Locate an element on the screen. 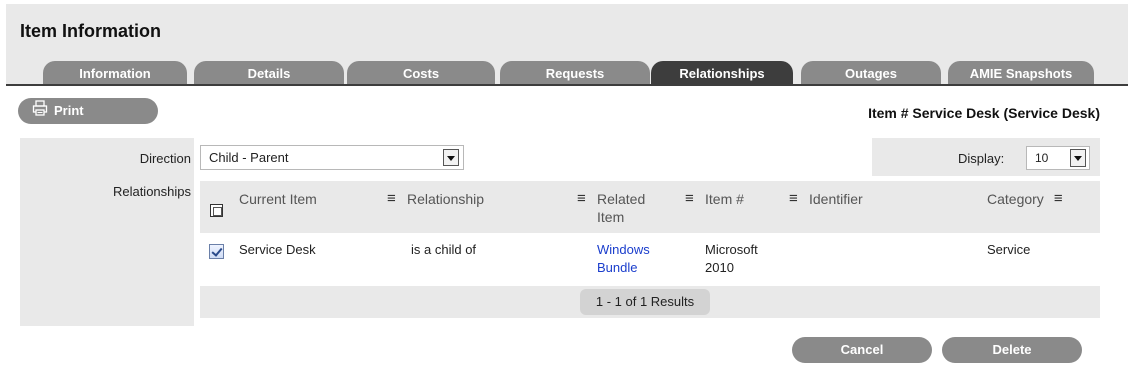  direction-label: Direction is located at coordinates (165, 158).